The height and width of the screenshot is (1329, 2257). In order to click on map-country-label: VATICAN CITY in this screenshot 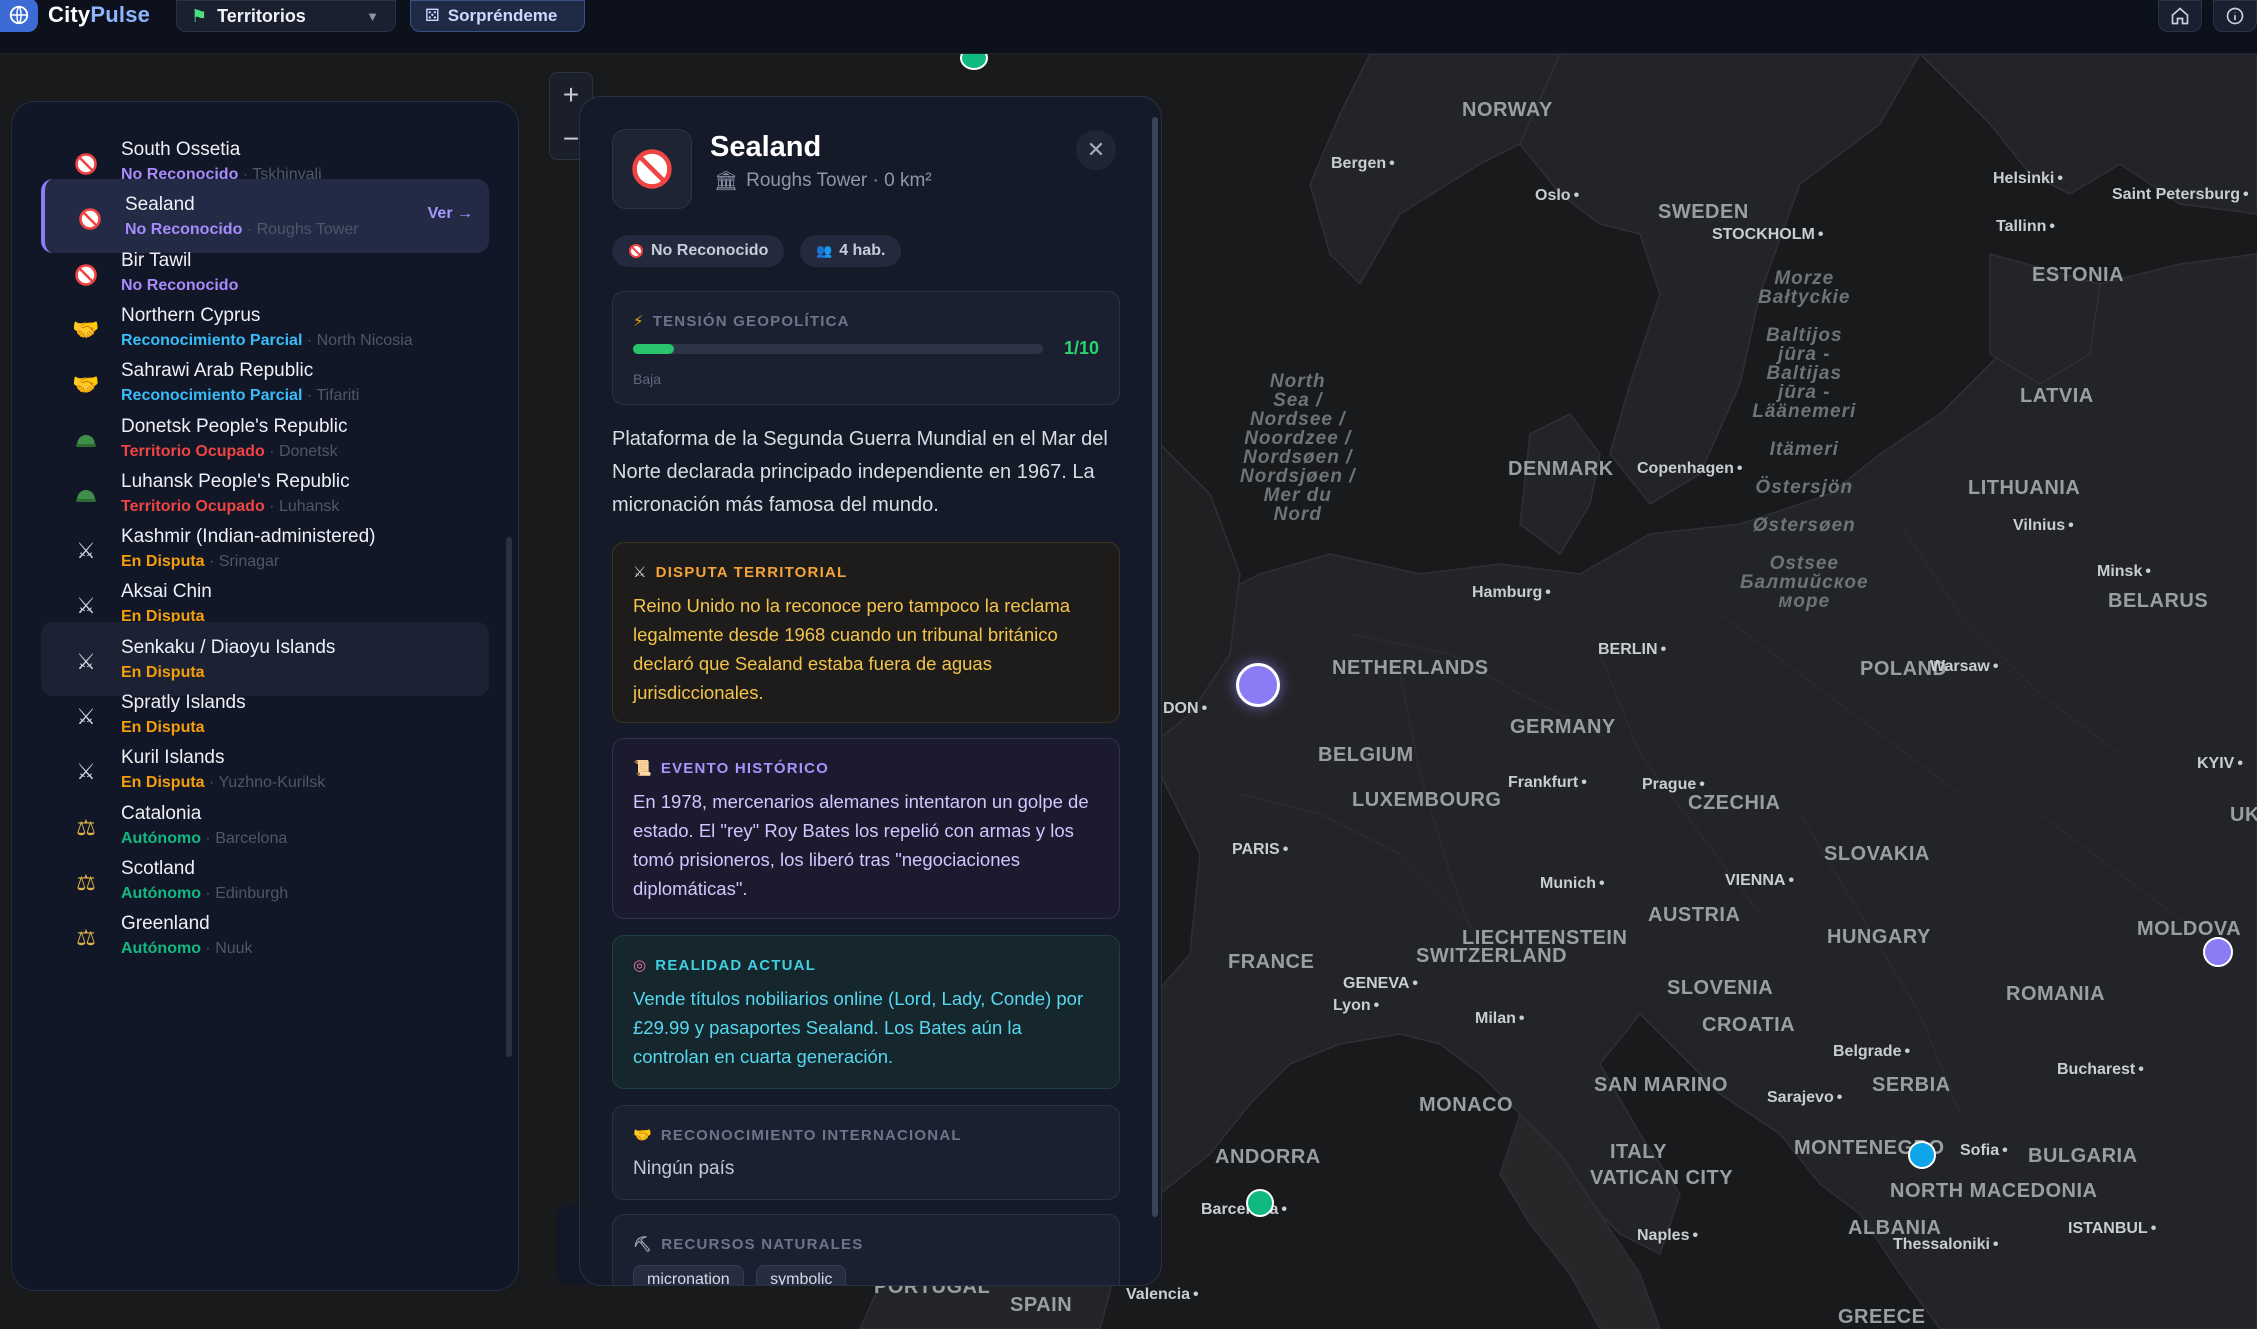, I will do `click(1662, 1178)`.